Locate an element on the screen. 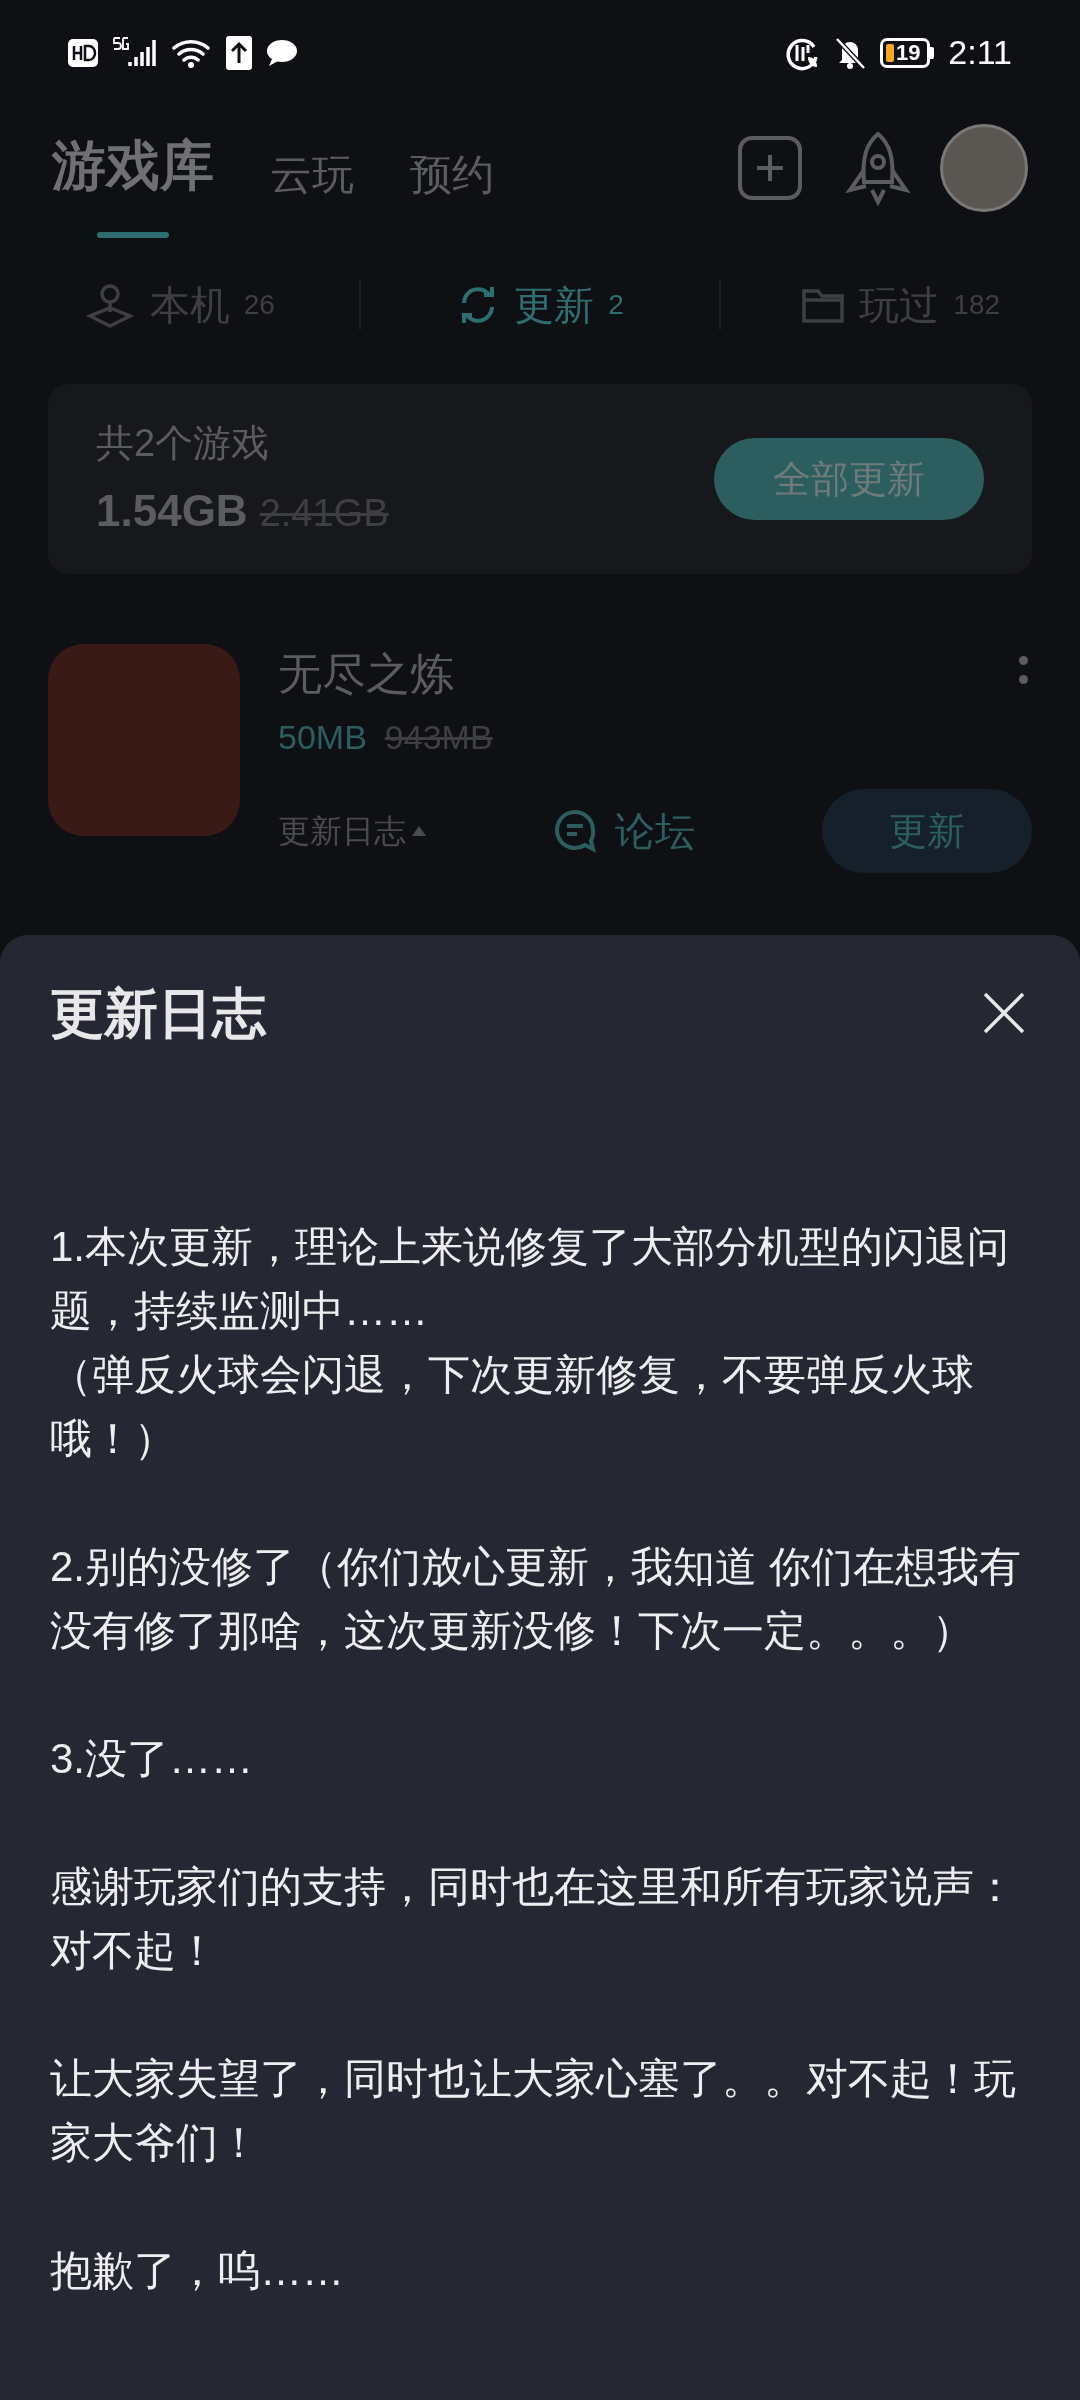  sheet-title: 更新日志 is located at coordinates (158, 1013).